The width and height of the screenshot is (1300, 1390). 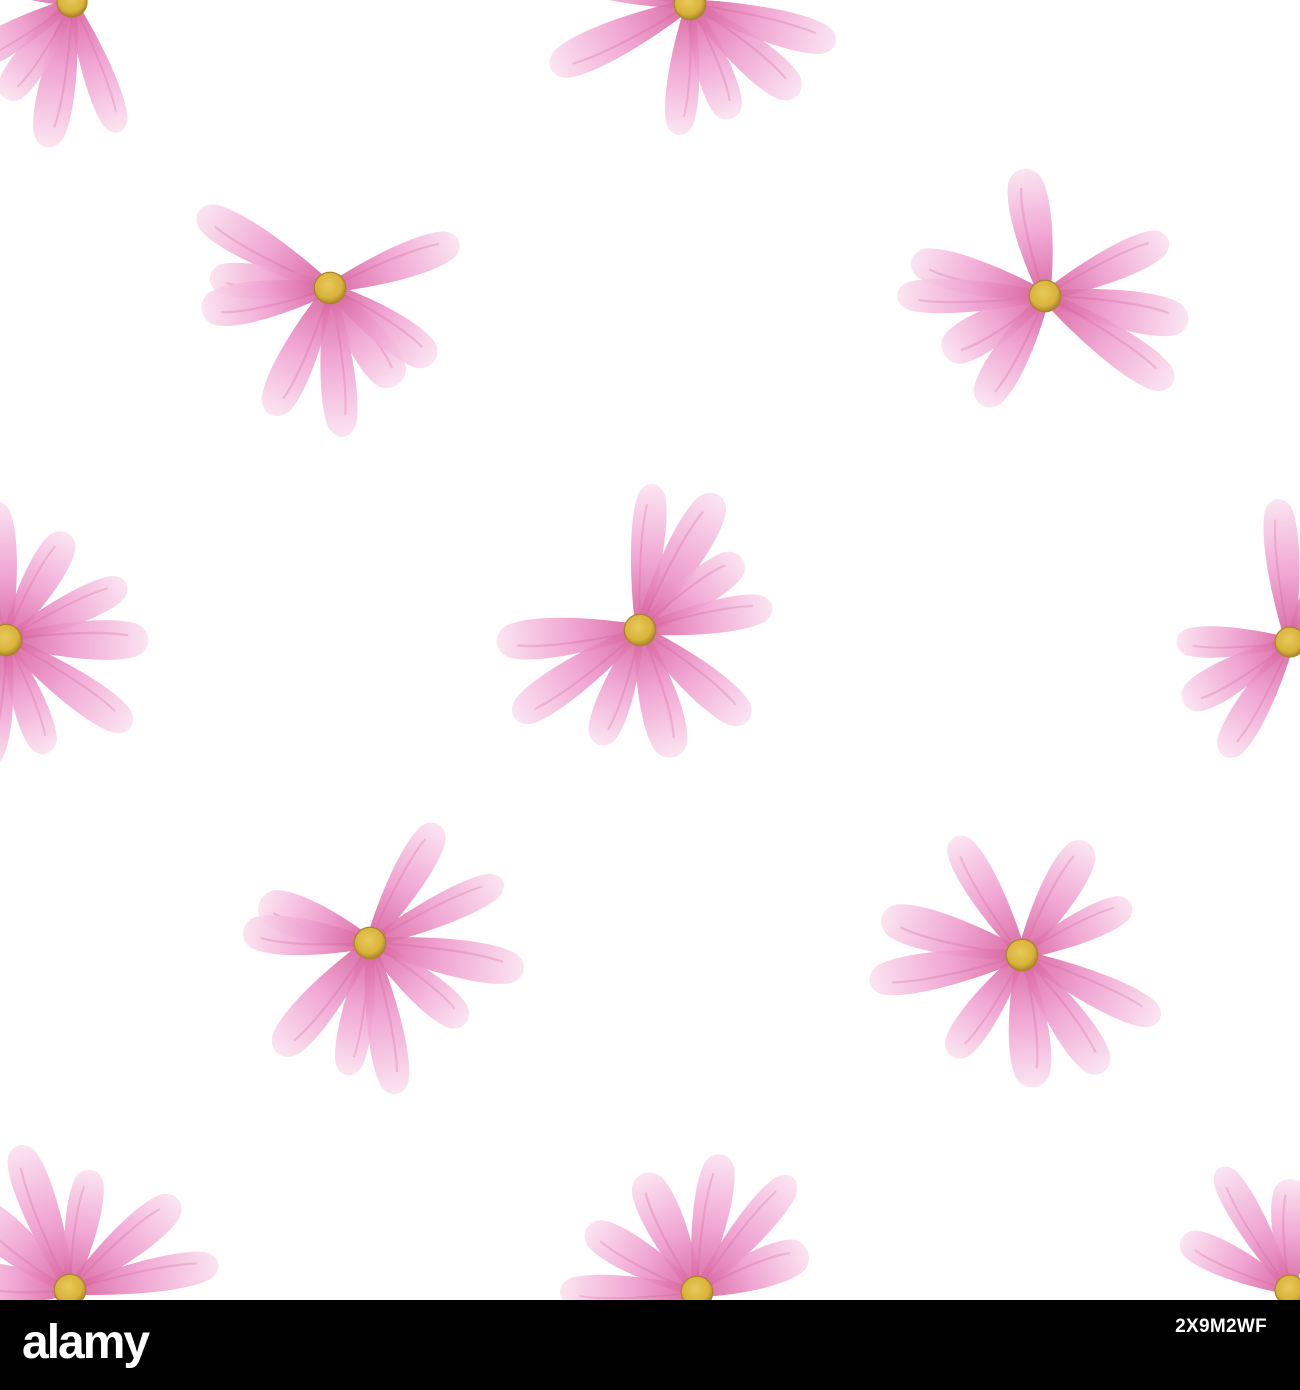 I want to click on brand-logo: alamy, so click(x=87, y=1342).